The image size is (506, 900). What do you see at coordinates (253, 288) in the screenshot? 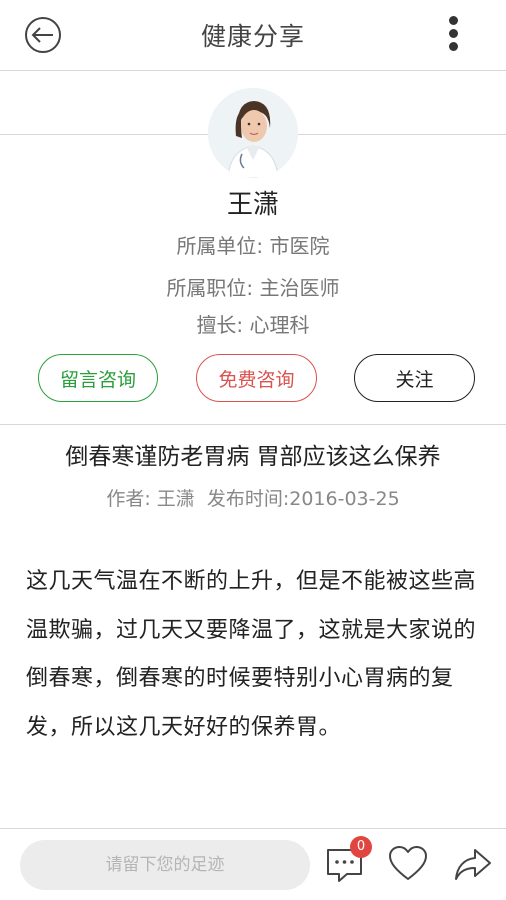
I see `doctor-position: 所属职位: 主治医师` at bounding box center [253, 288].